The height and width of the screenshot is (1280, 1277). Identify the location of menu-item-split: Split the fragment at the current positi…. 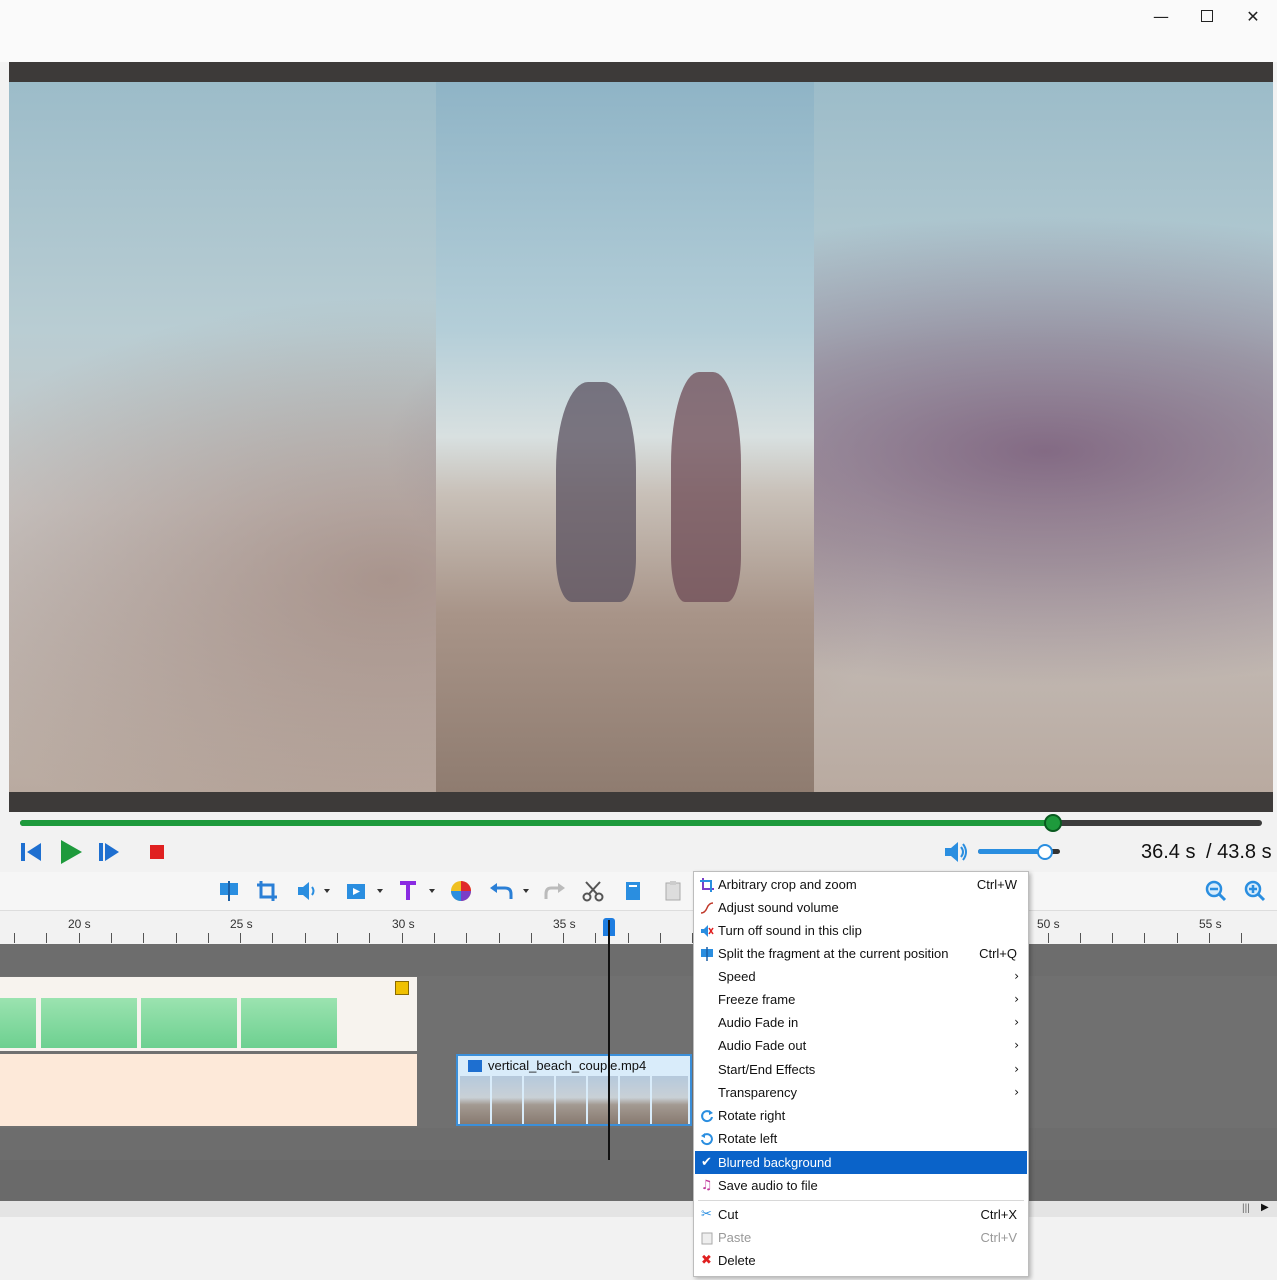
(861, 953).